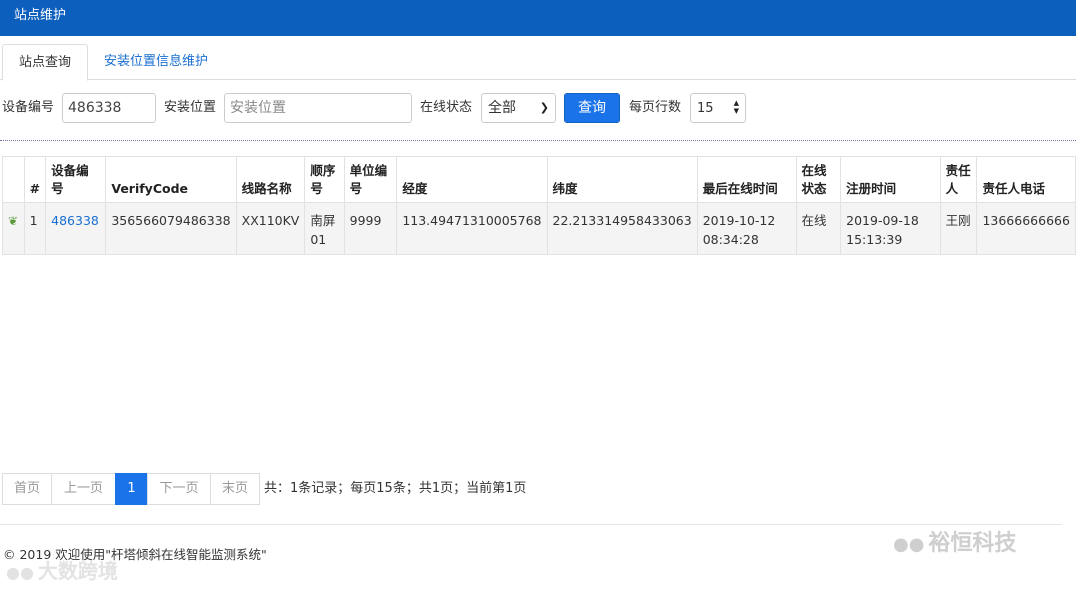 Image resolution: width=1080 pixels, height=590 pixels. Describe the element at coordinates (40, 15) in the screenshot. I see `panel-title: 站点维护` at that location.